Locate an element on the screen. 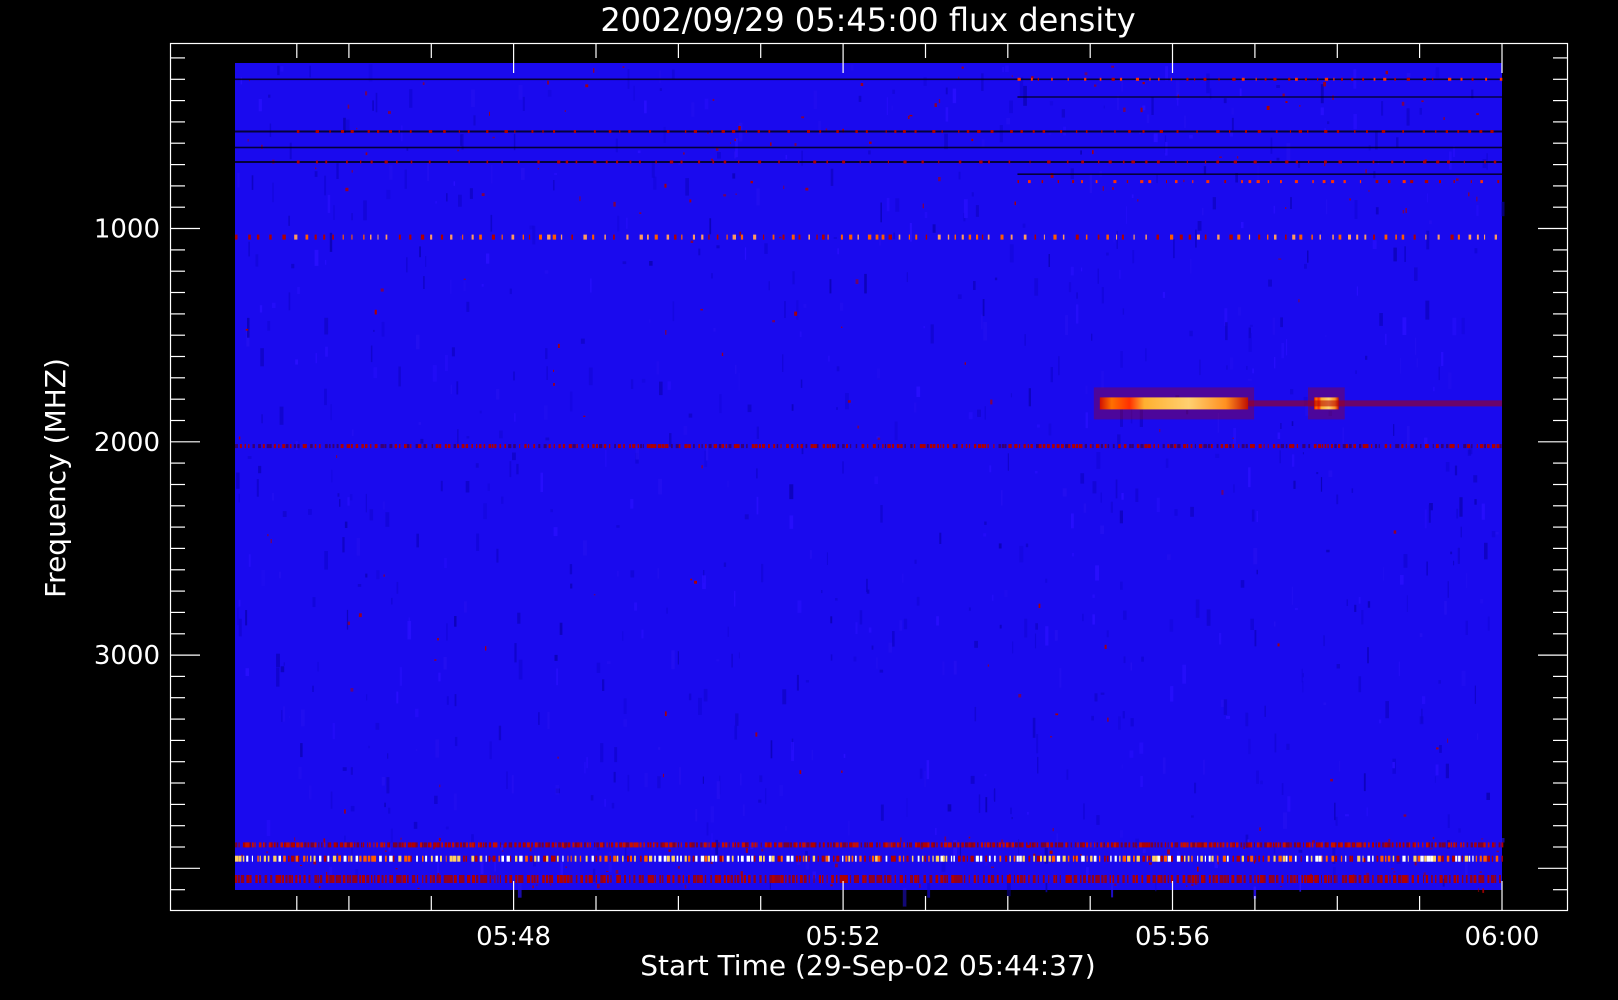 Image resolution: width=1618 pixels, height=1000 pixels. dark-band-line is located at coordinates (868, 79).